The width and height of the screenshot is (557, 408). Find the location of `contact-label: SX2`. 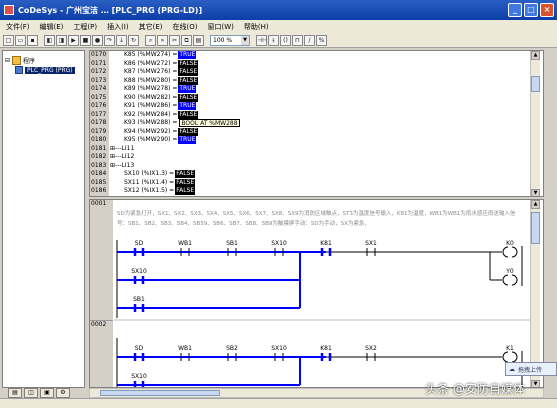

contact-label: SX2 is located at coordinates (371, 348).